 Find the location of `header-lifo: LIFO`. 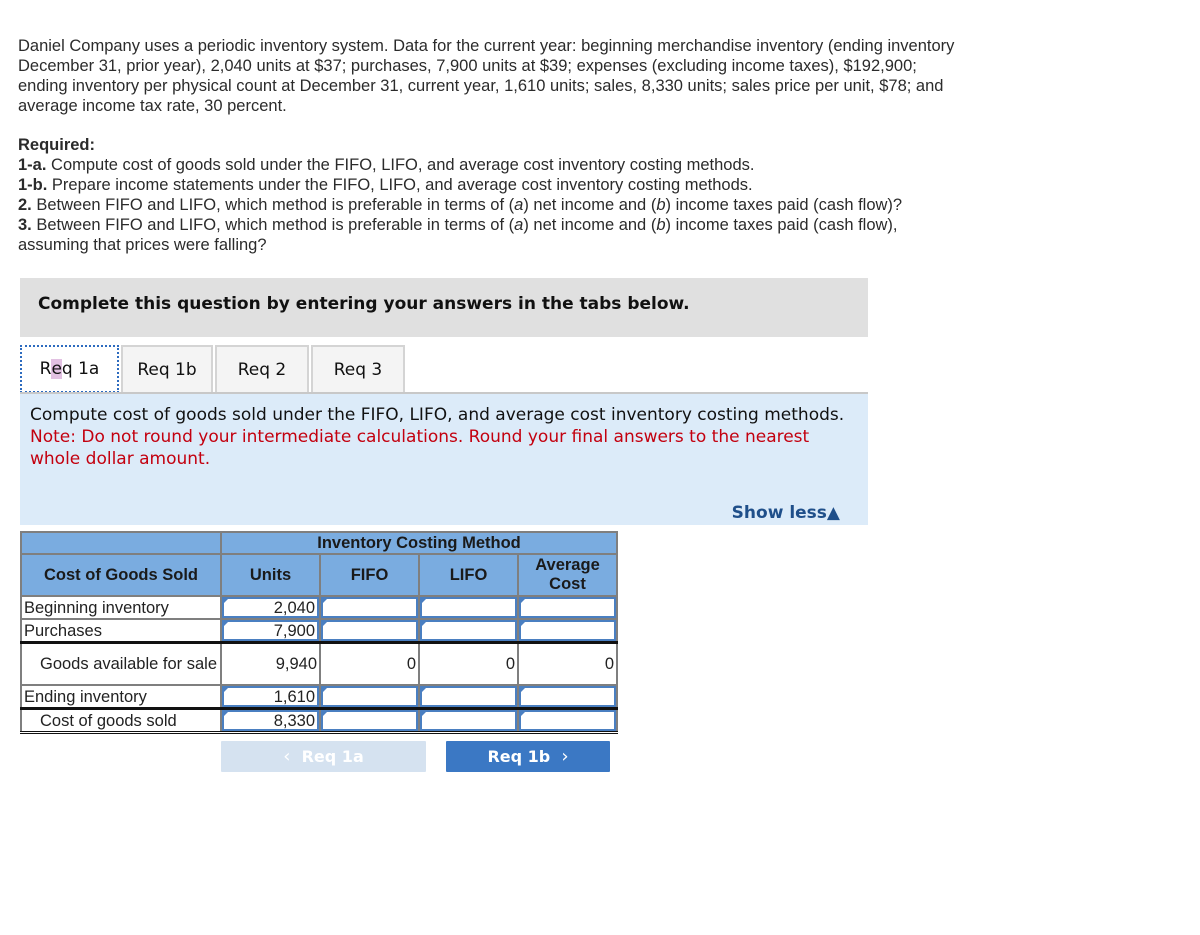

header-lifo: LIFO is located at coordinates (468, 575).